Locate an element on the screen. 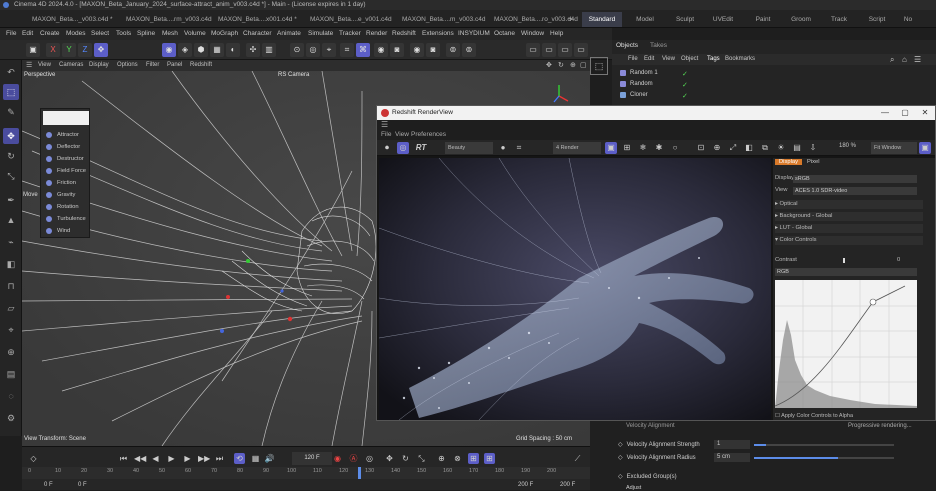 The height and width of the screenshot is (491, 936). menu-character: Character is located at coordinates (257, 34).